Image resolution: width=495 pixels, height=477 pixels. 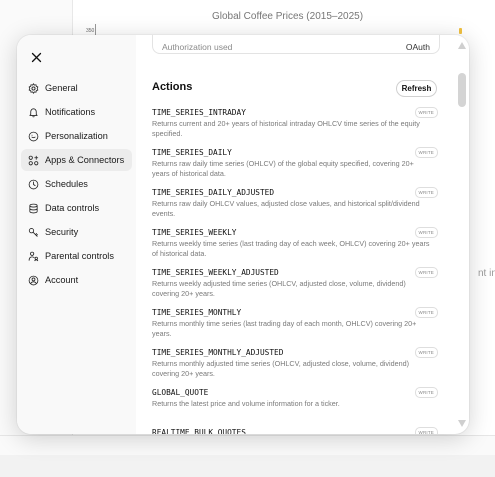 I want to click on sidebar-item-apps-connectors: Apps & Connectors, so click(x=76, y=160).